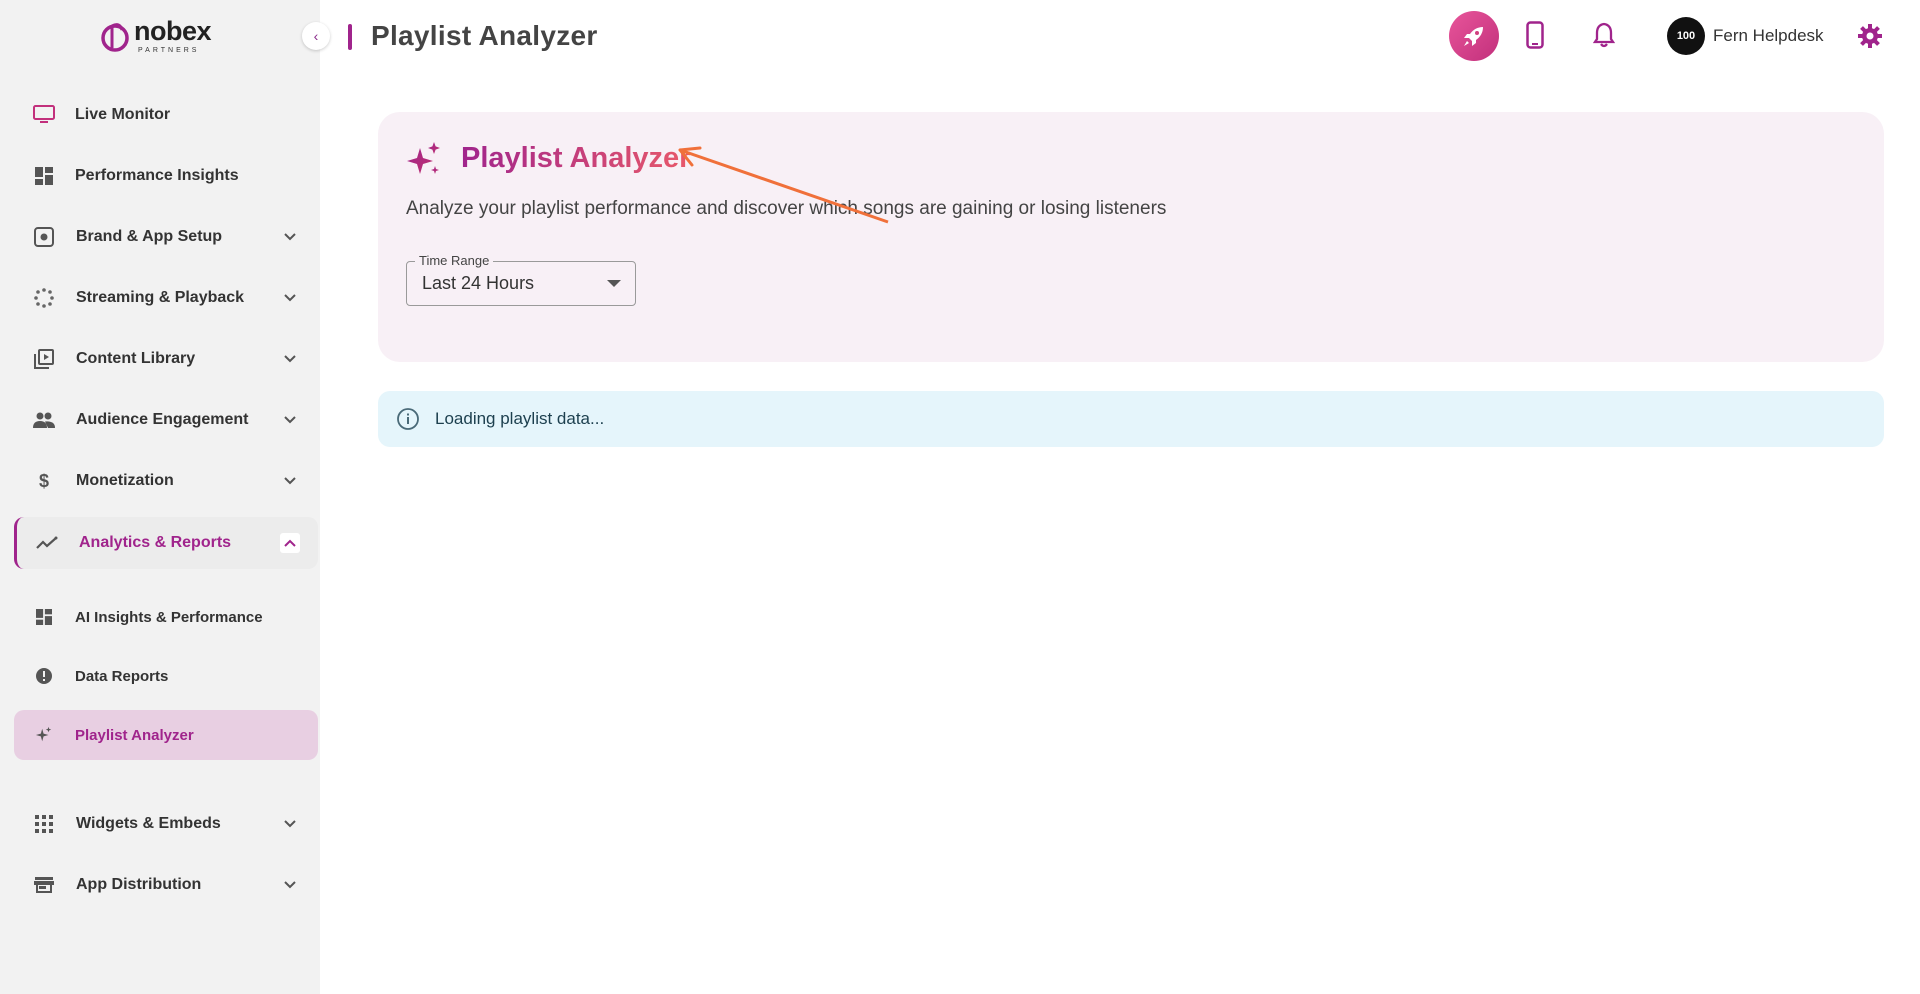 This screenshot has height=994, width=1920. Describe the element at coordinates (122, 676) in the screenshot. I see `sidebar-subitem-label: Data Reports` at that location.